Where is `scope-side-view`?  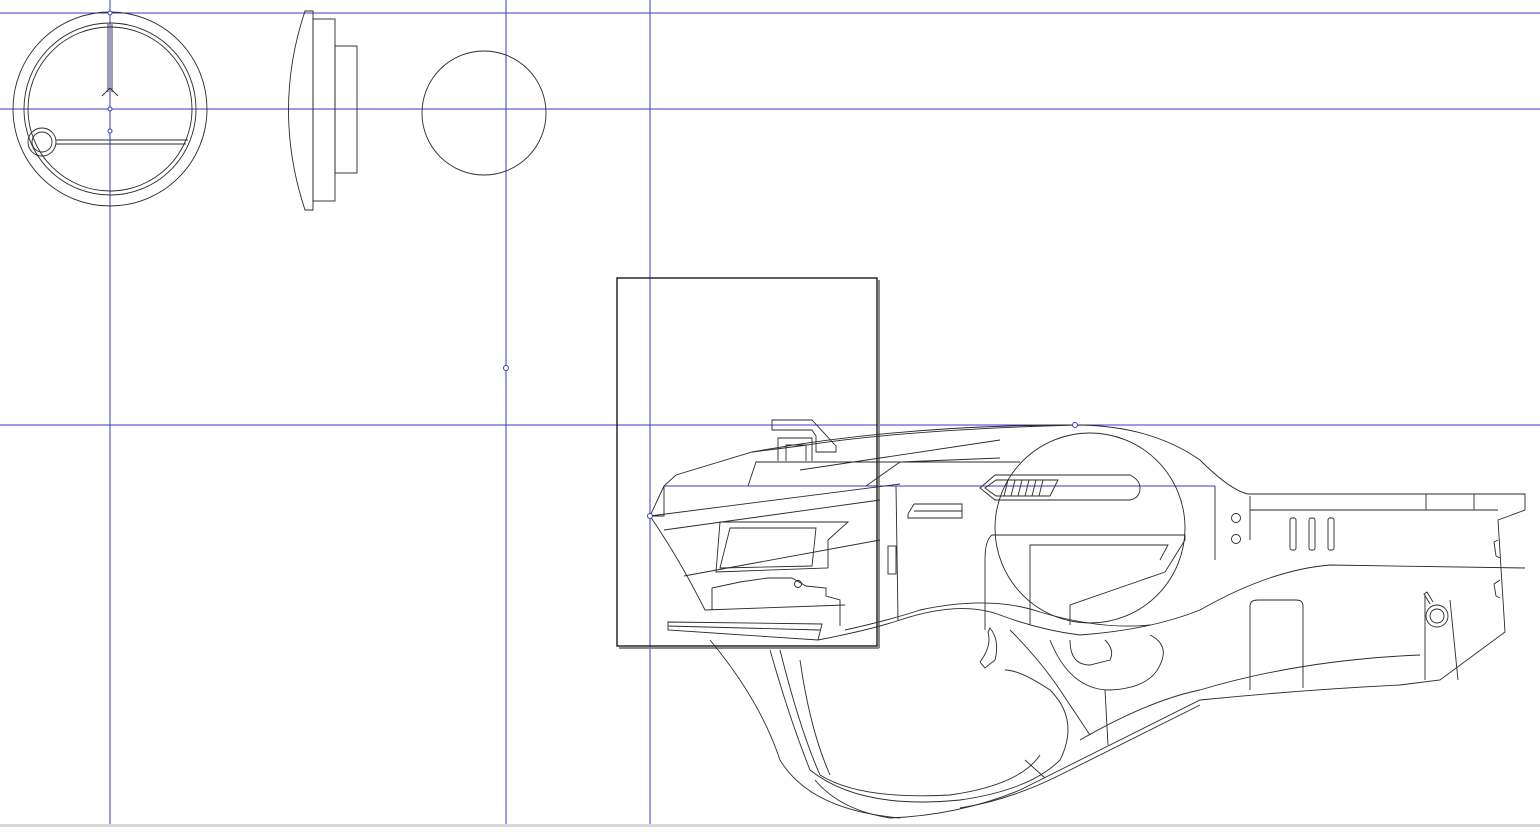 scope-side-view is located at coordinates (323, 110).